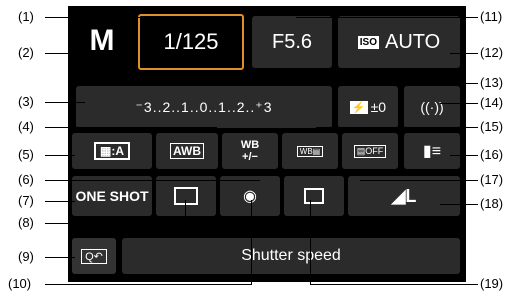 The image size is (526, 298). What do you see at coordinates (250, 151) in the screenshot?
I see `white-balance-correction: WB +/−` at bounding box center [250, 151].